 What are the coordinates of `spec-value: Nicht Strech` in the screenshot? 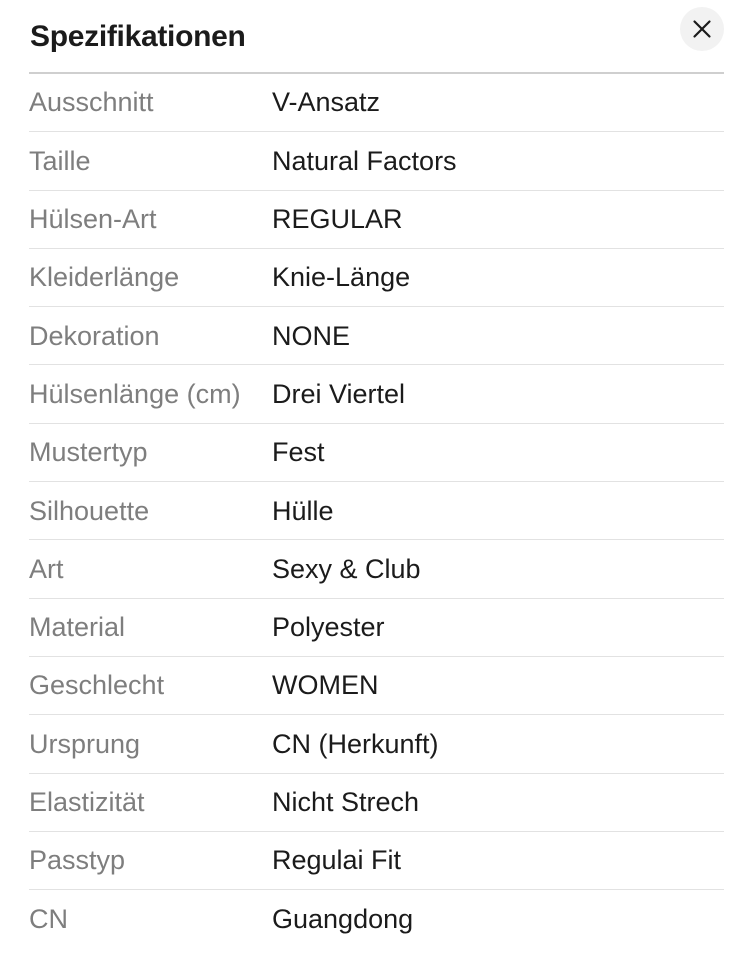 It's located at (346, 802).